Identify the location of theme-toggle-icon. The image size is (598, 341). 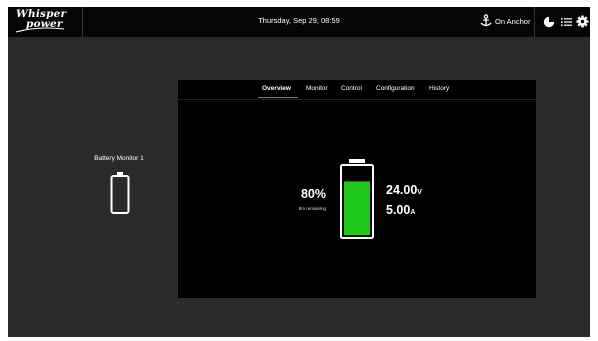
(549, 22).